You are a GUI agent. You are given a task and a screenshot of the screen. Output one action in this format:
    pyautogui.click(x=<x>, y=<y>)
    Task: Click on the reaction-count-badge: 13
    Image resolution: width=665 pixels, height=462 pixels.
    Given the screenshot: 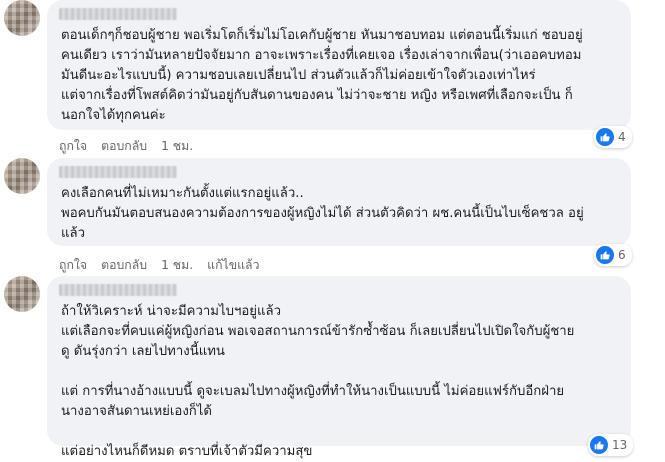 What is the action you would take?
    pyautogui.click(x=611, y=445)
    